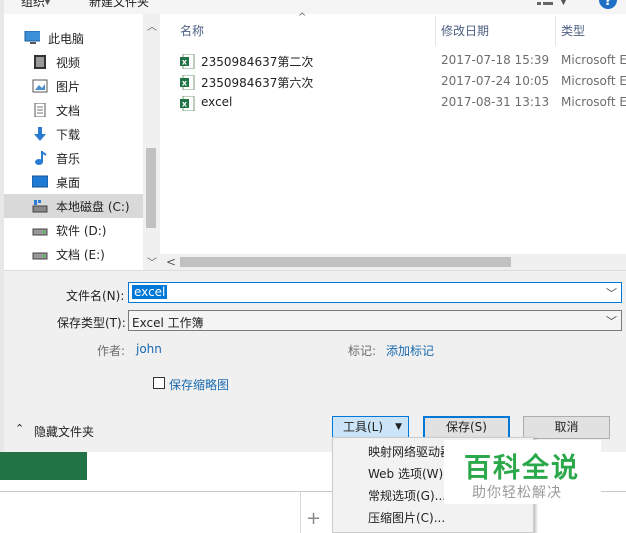  I want to click on chevron-up-icon: ⌃, so click(19, 428).